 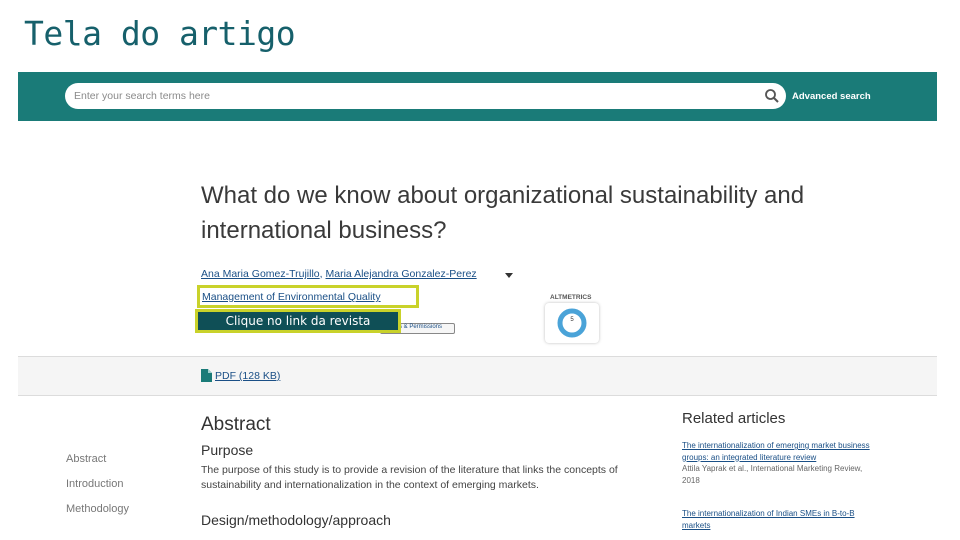 What do you see at coordinates (296, 520) in the screenshot?
I see `design-heading: Design/methodology/approach` at bounding box center [296, 520].